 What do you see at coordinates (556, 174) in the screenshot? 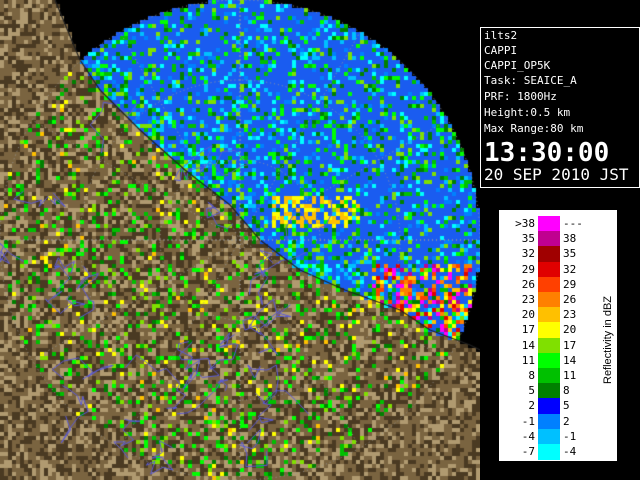
I see `date-display: 20 SEP 2010 JST` at bounding box center [556, 174].